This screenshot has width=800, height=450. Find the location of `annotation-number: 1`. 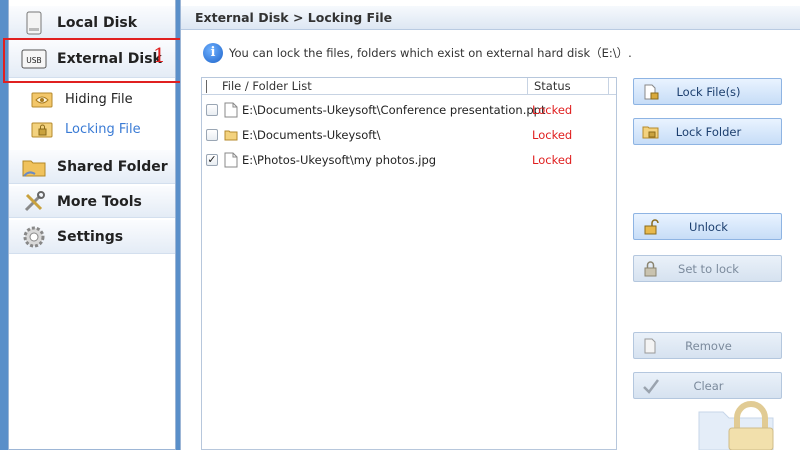

annotation-number: 1 is located at coordinates (159, 55).